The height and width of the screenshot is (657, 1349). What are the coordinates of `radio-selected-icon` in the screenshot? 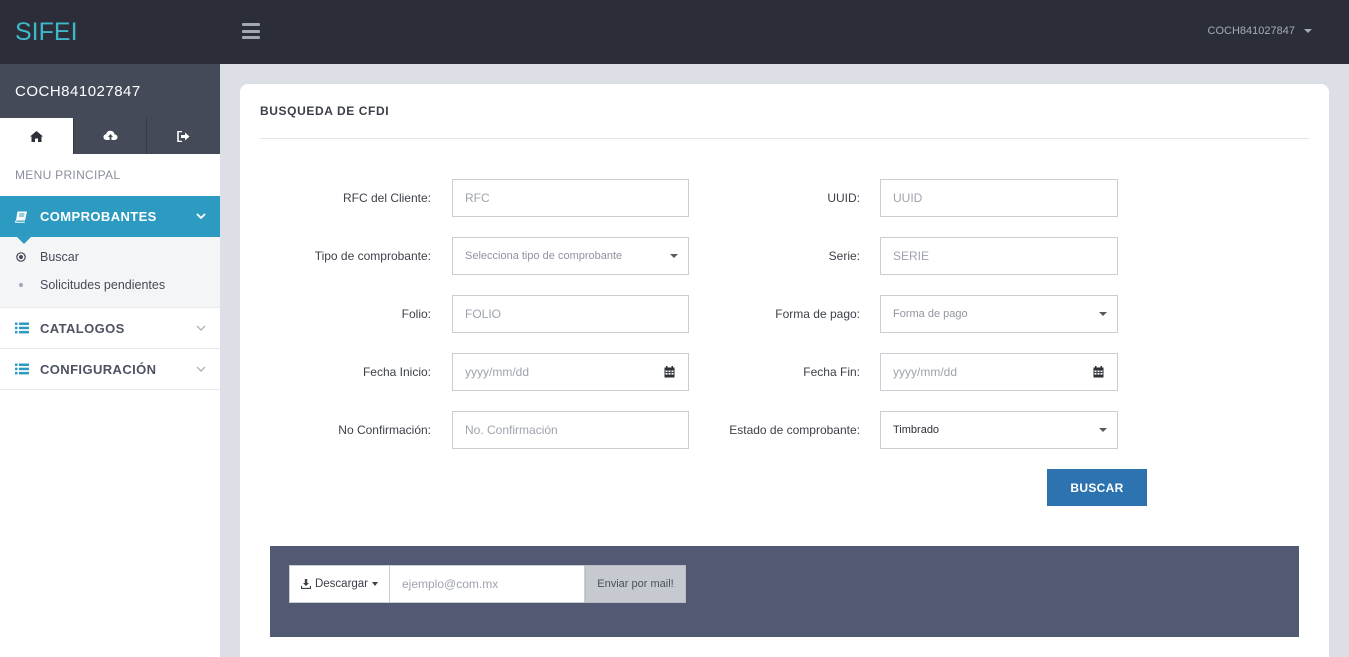 It's located at (21, 257).